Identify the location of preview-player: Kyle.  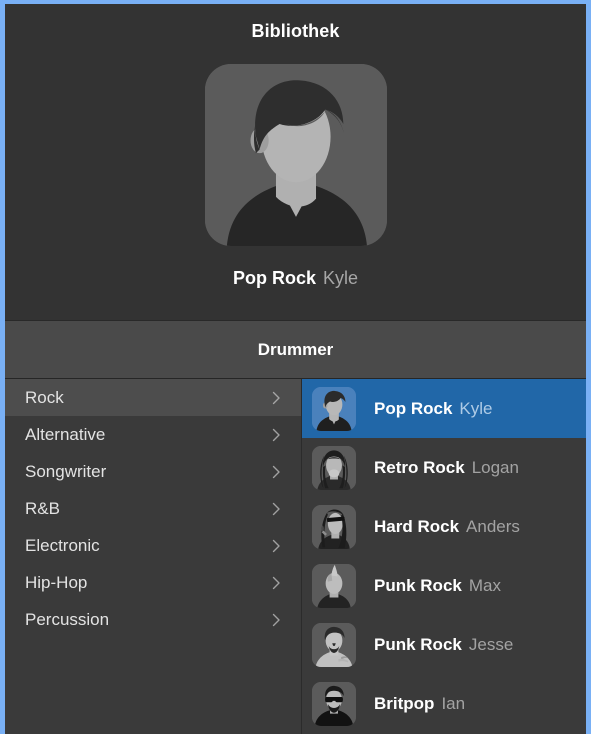
(341, 278).